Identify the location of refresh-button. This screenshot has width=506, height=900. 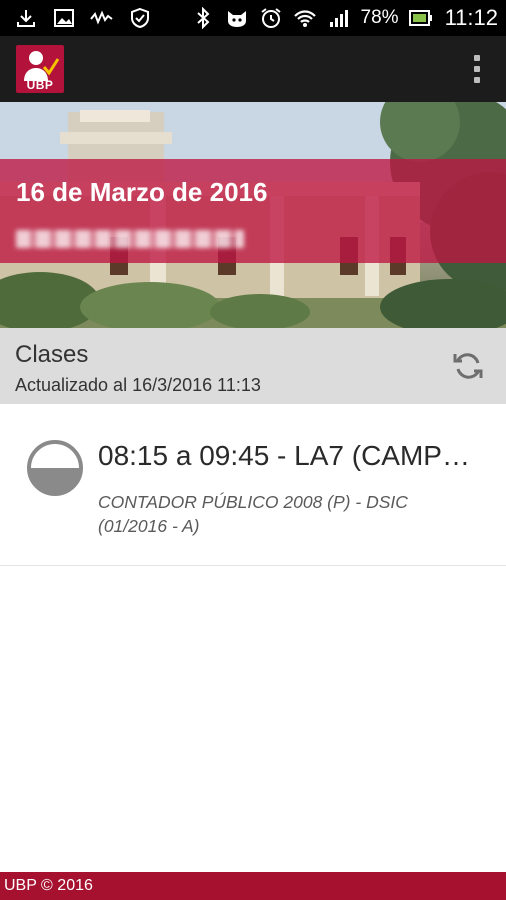
(468, 366).